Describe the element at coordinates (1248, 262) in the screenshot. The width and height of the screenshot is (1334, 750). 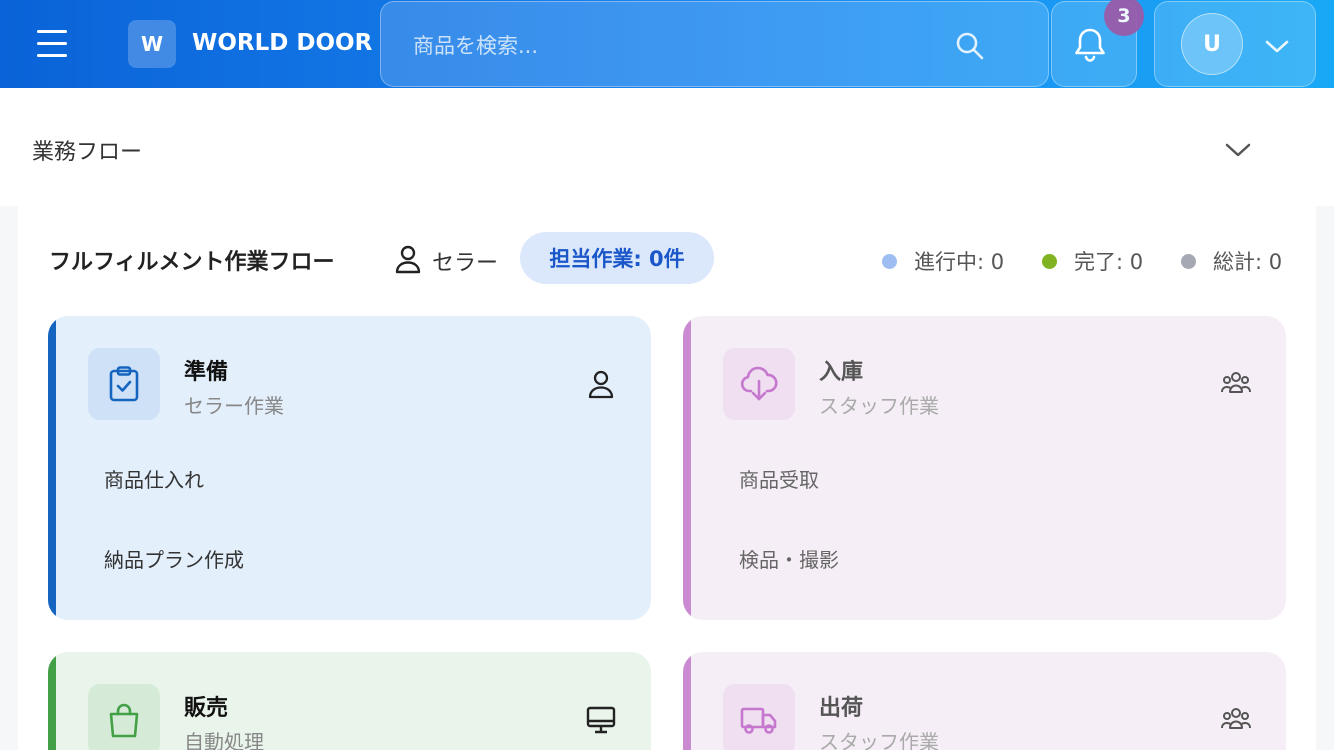
I see `stat-label: 総計: 0` at that location.